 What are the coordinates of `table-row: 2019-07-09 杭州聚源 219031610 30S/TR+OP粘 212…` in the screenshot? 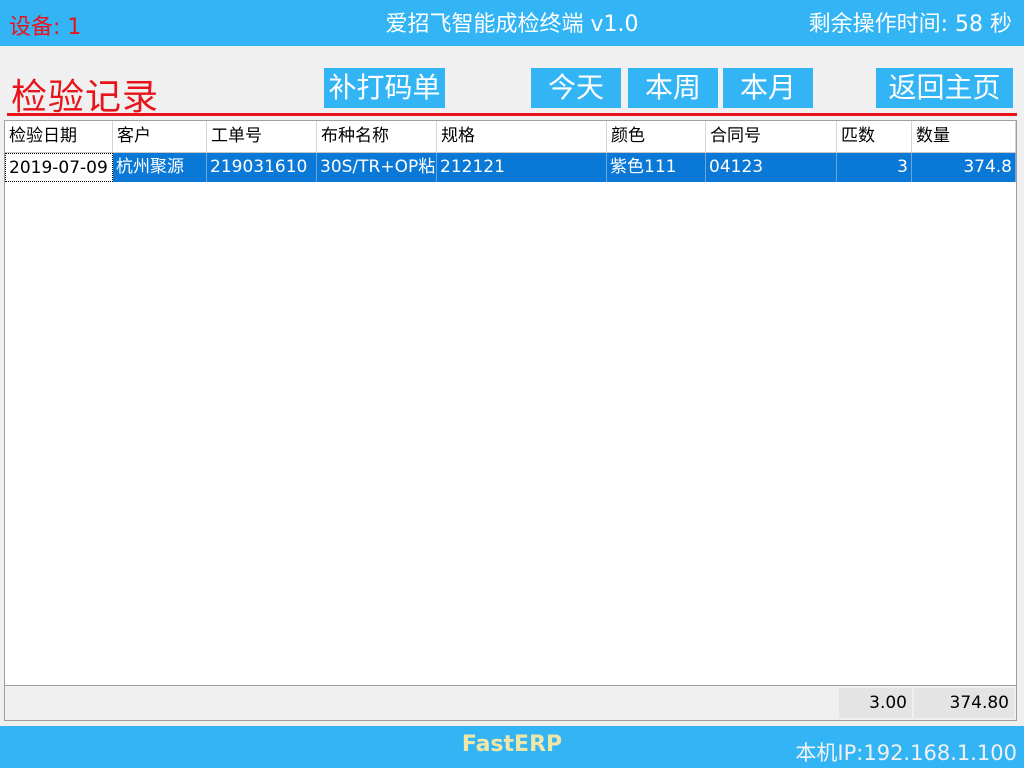 It's located at (510, 167).